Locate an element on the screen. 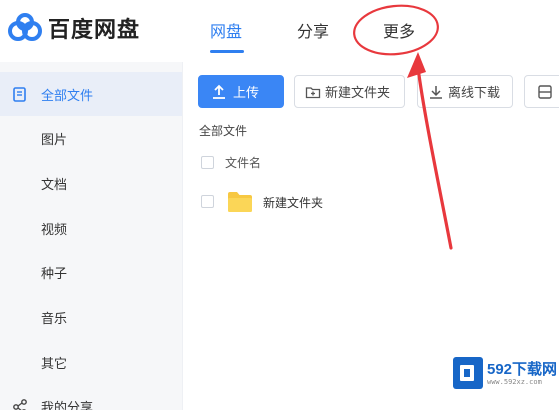  sidebar-item-my-shares: 我的分享 is located at coordinates (91, 397).